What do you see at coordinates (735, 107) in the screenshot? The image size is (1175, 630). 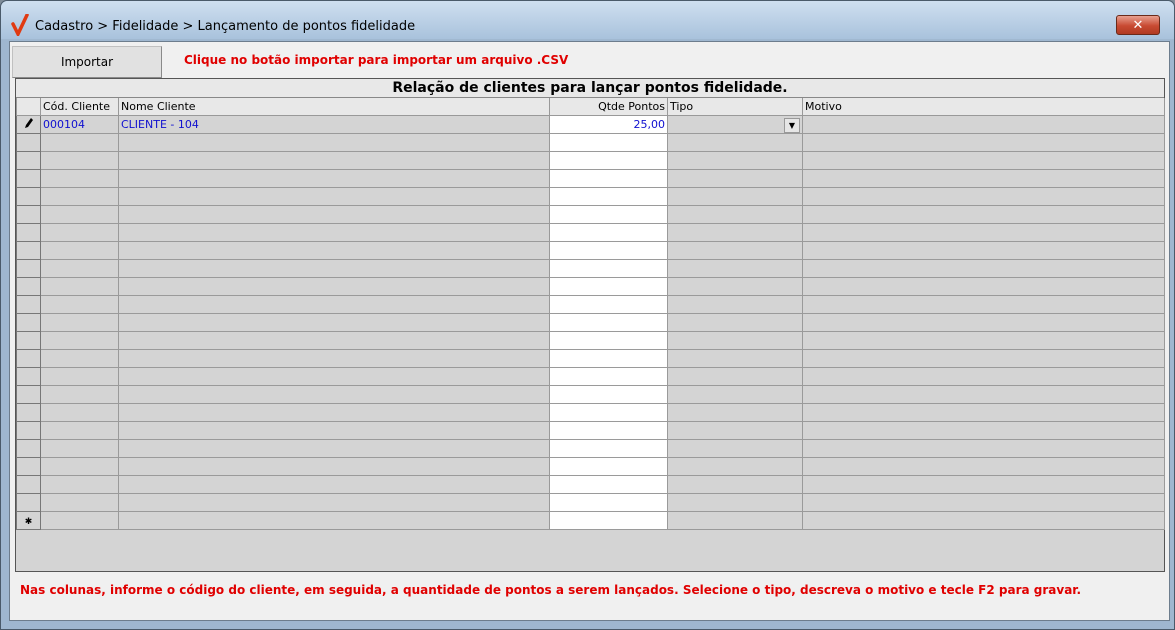 I see `column-header-tipo: Tipo` at bounding box center [735, 107].